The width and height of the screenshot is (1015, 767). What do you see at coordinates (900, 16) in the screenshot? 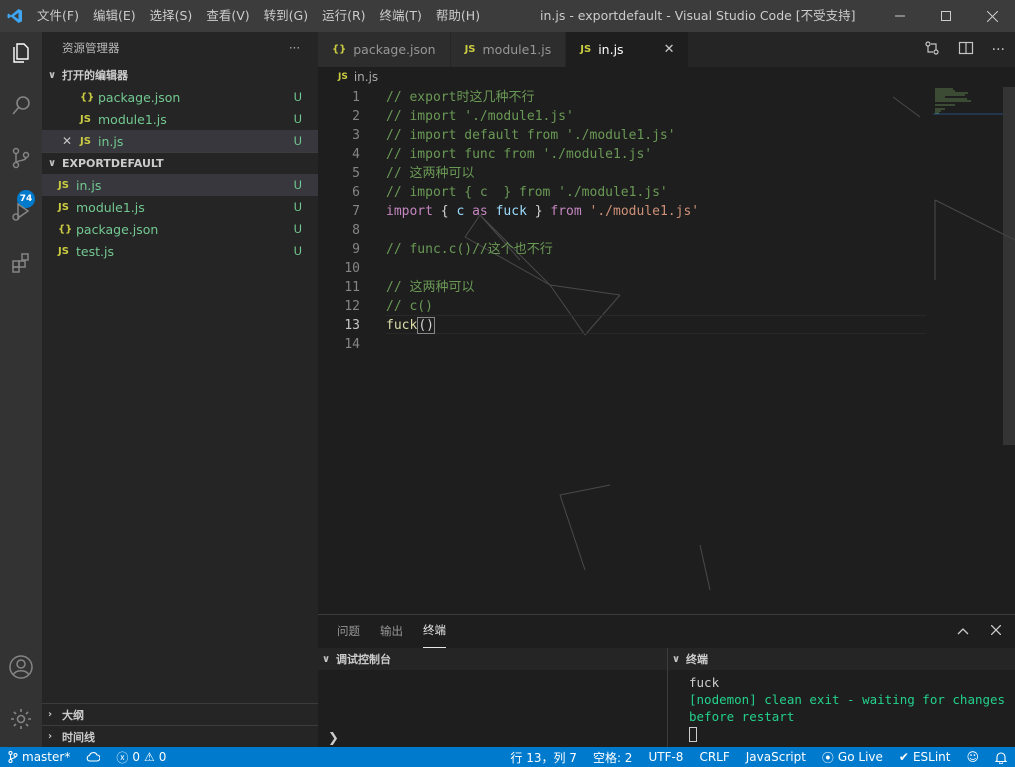
I see `minimize-icon` at bounding box center [900, 16].